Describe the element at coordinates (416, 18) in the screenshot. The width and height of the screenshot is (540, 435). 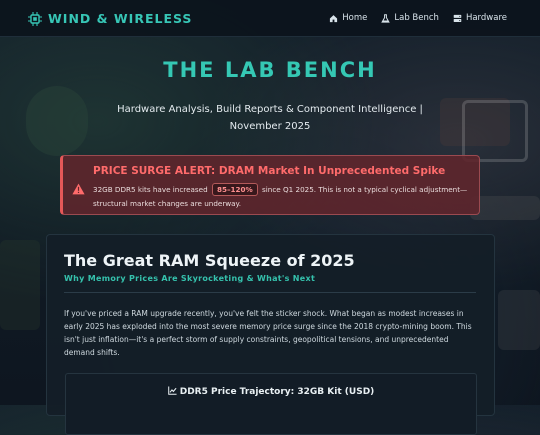
I see `nav-label-lab-bench: Lab Bench` at that location.